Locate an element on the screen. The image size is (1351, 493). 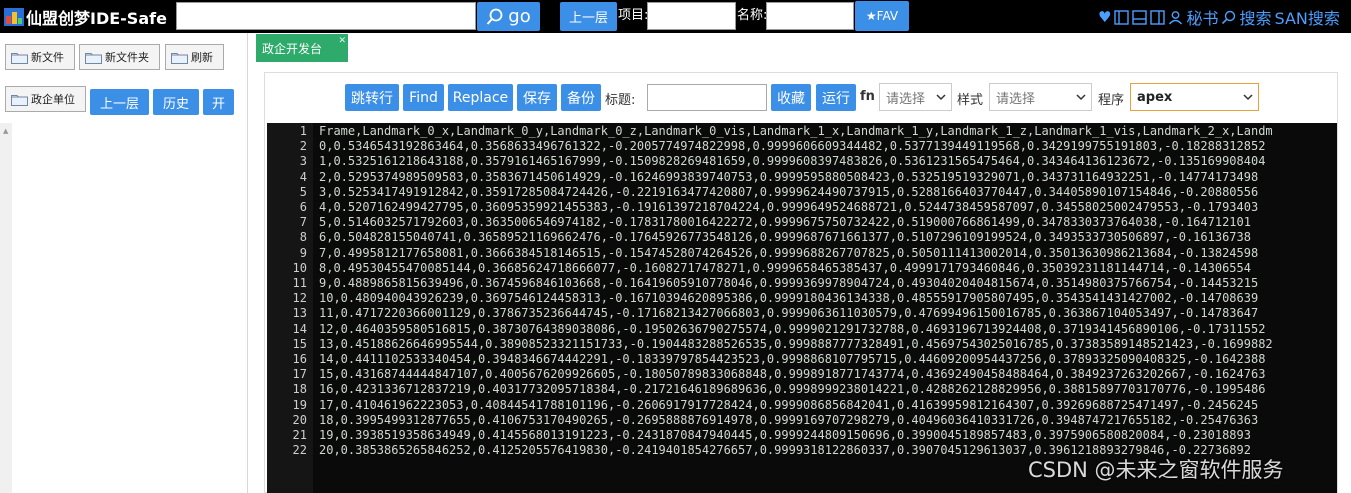
program-select: apex is located at coordinates (1194, 97).